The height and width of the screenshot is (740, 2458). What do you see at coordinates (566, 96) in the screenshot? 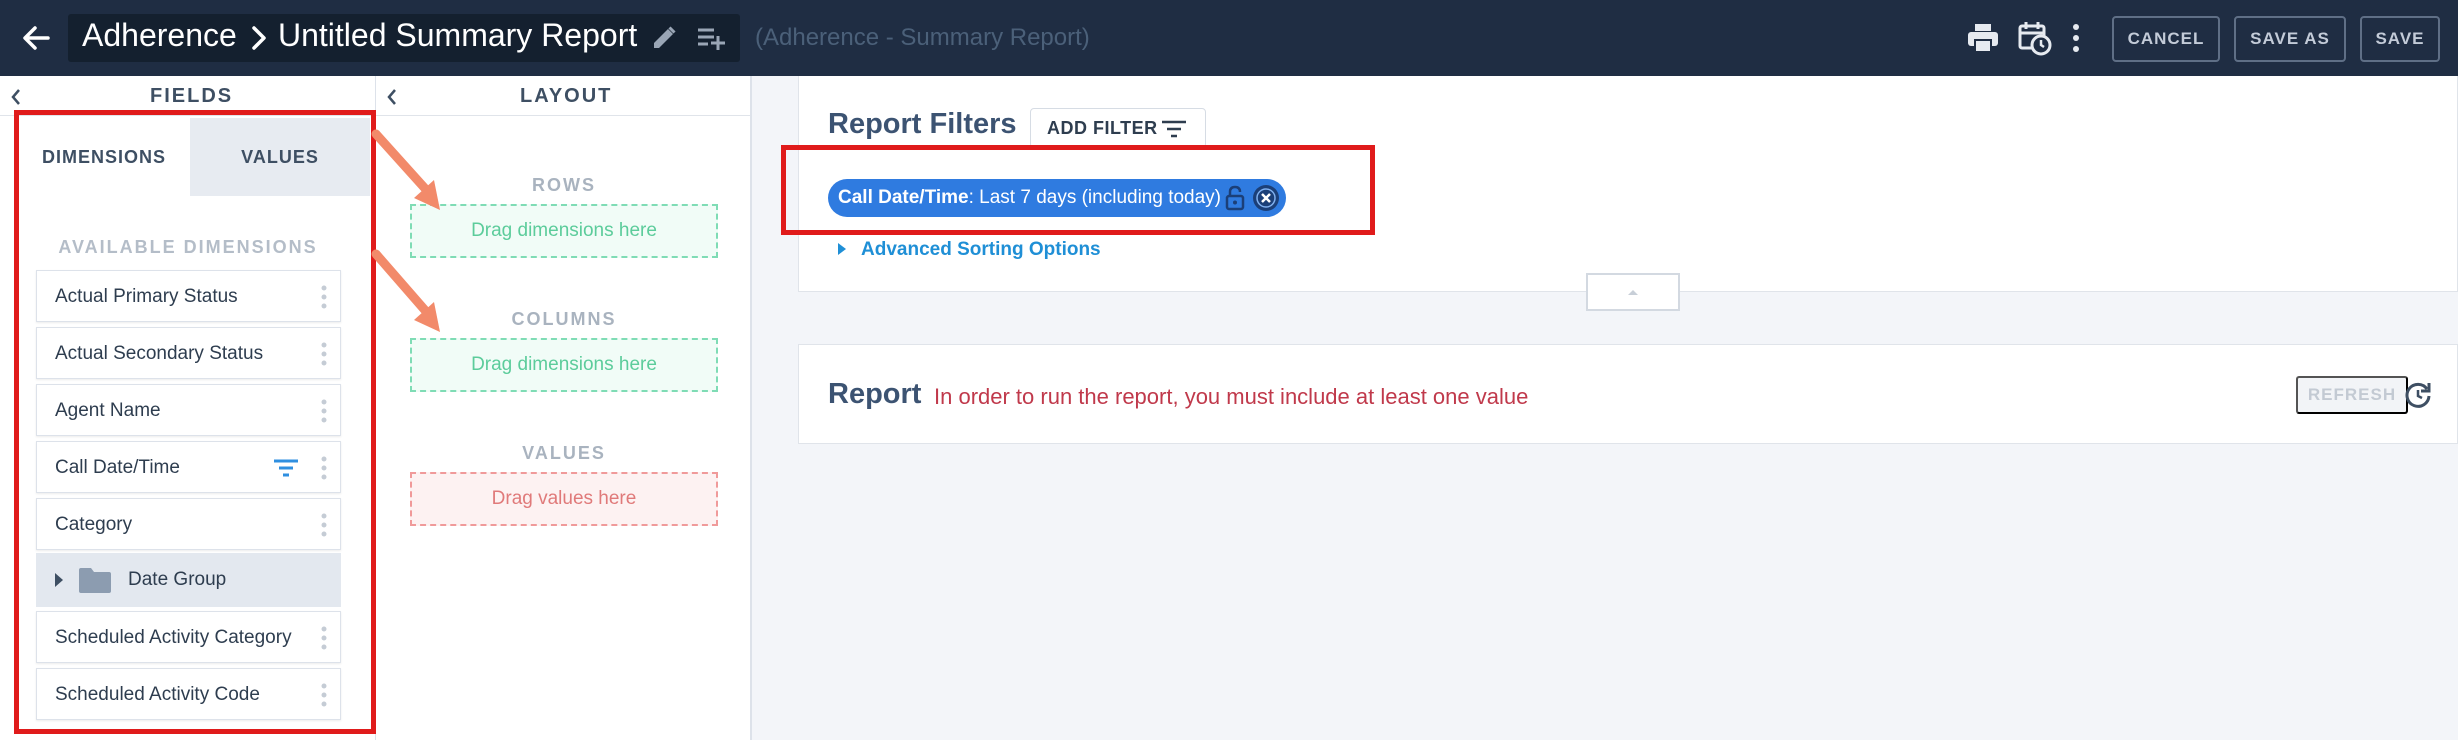
I see `layout-panel-title: LAYOUT` at bounding box center [566, 96].